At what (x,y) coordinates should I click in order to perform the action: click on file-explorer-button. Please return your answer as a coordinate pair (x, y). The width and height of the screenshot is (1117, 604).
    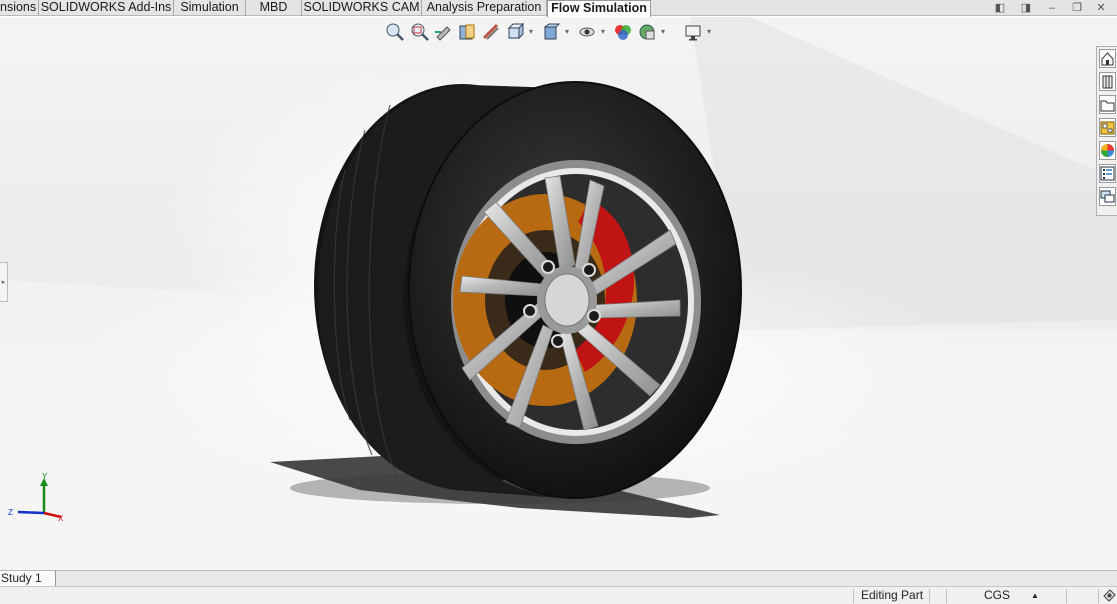
    Looking at the image, I should click on (1107, 104).